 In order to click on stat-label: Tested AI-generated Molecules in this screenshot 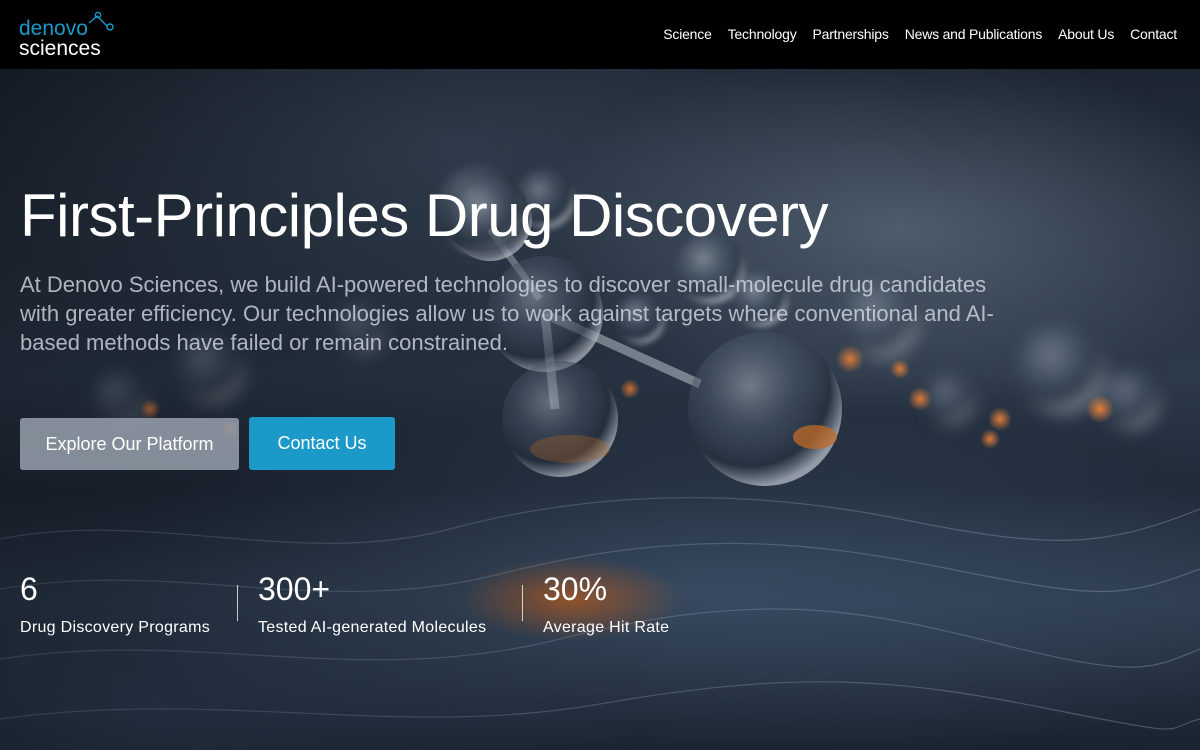, I will do `click(372, 627)`.